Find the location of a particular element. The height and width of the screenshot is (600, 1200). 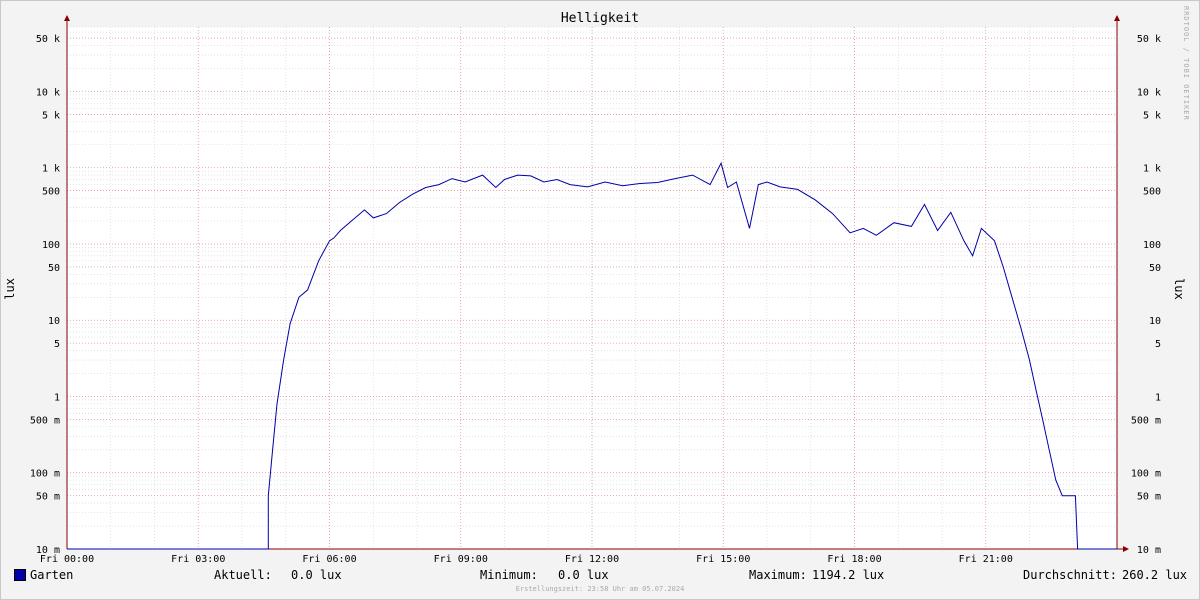

y-tick-label-right: 500 is located at coordinates (1152, 192).